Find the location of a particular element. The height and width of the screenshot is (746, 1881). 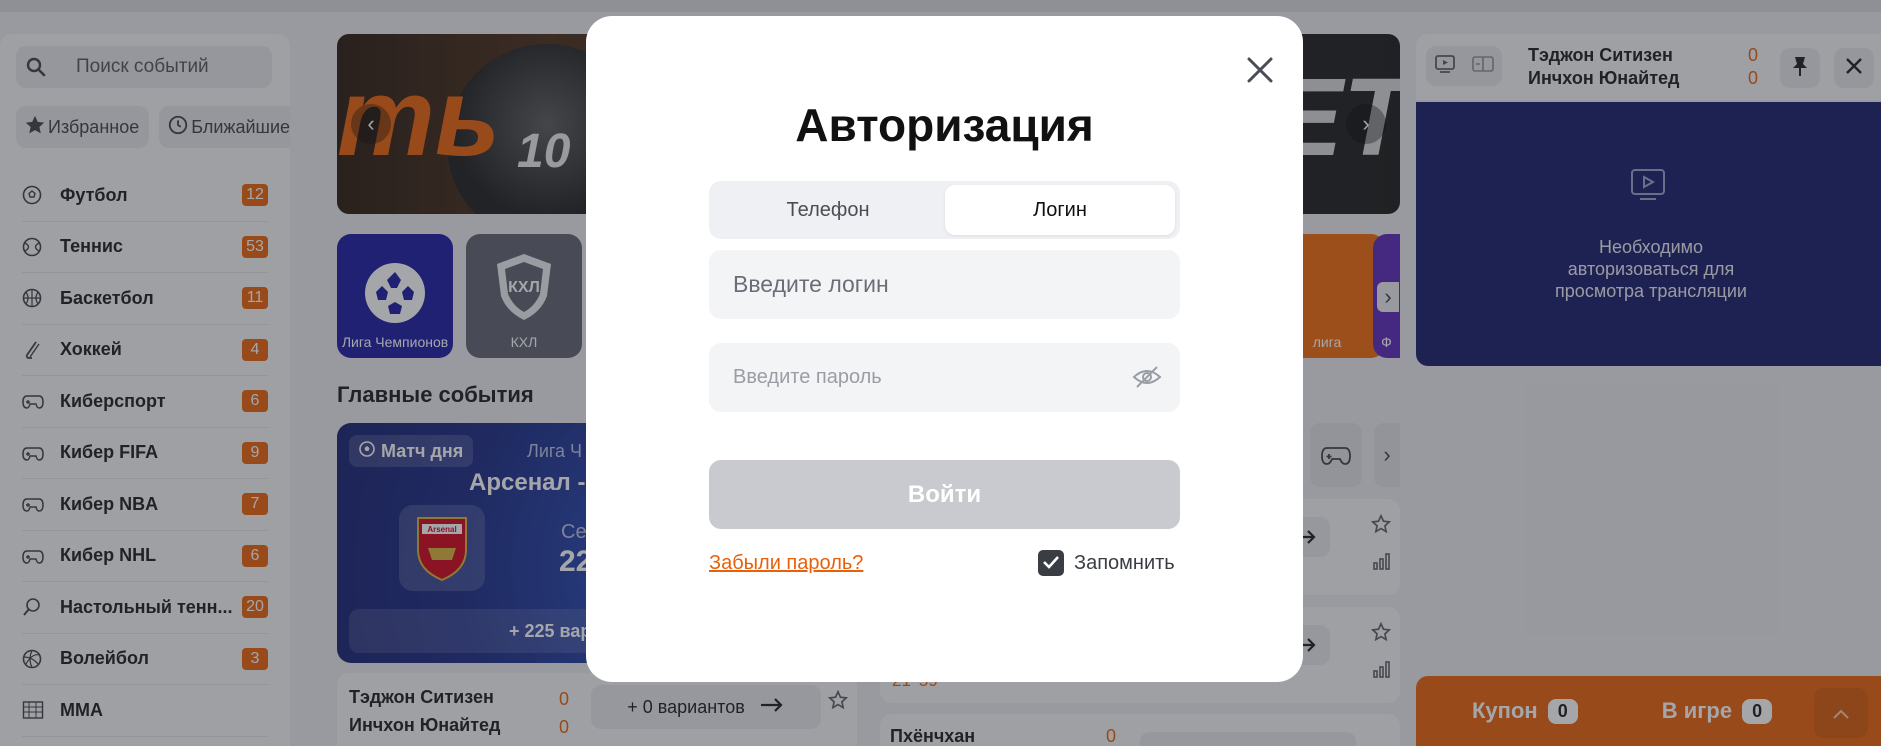

remember-checkbox is located at coordinates (1051, 563).